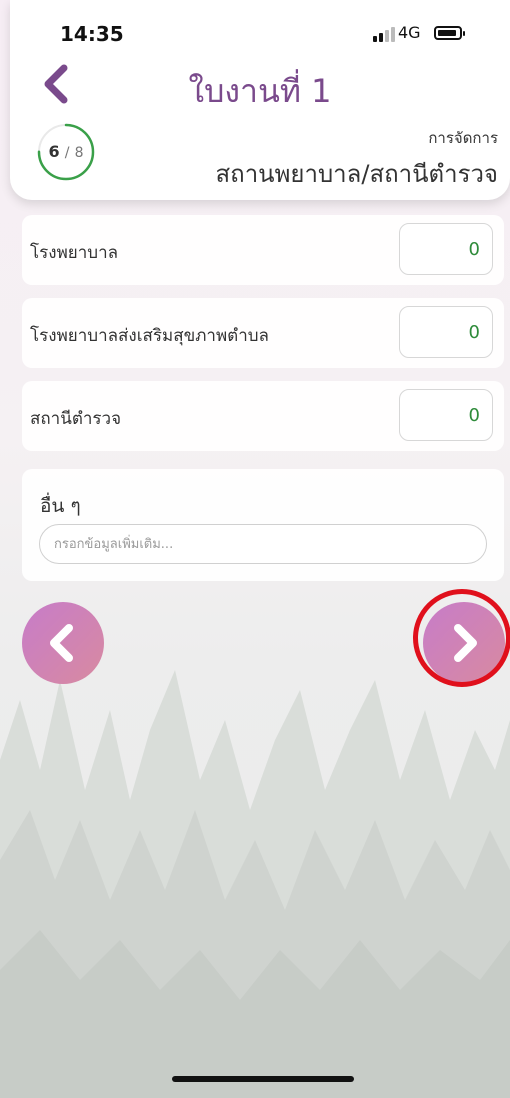 This screenshot has width=510, height=1098. I want to click on status-bar: 14:35 4G, so click(255, 30).